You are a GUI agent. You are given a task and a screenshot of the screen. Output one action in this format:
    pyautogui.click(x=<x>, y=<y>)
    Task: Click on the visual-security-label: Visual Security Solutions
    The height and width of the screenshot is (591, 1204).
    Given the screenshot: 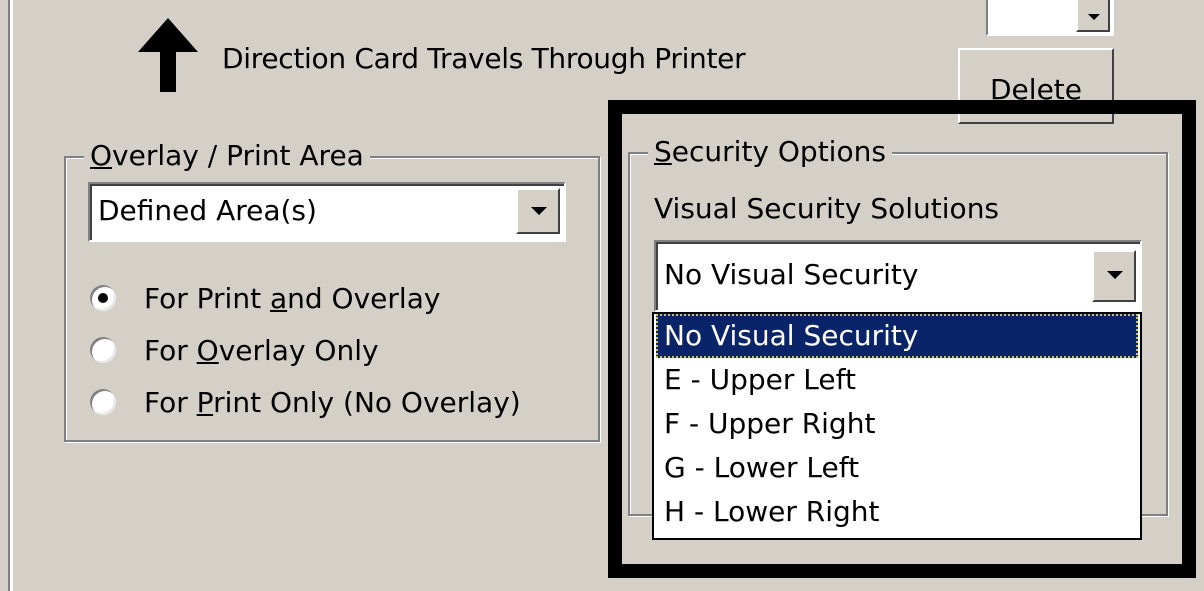 What is the action you would take?
    pyautogui.click(x=827, y=208)
    